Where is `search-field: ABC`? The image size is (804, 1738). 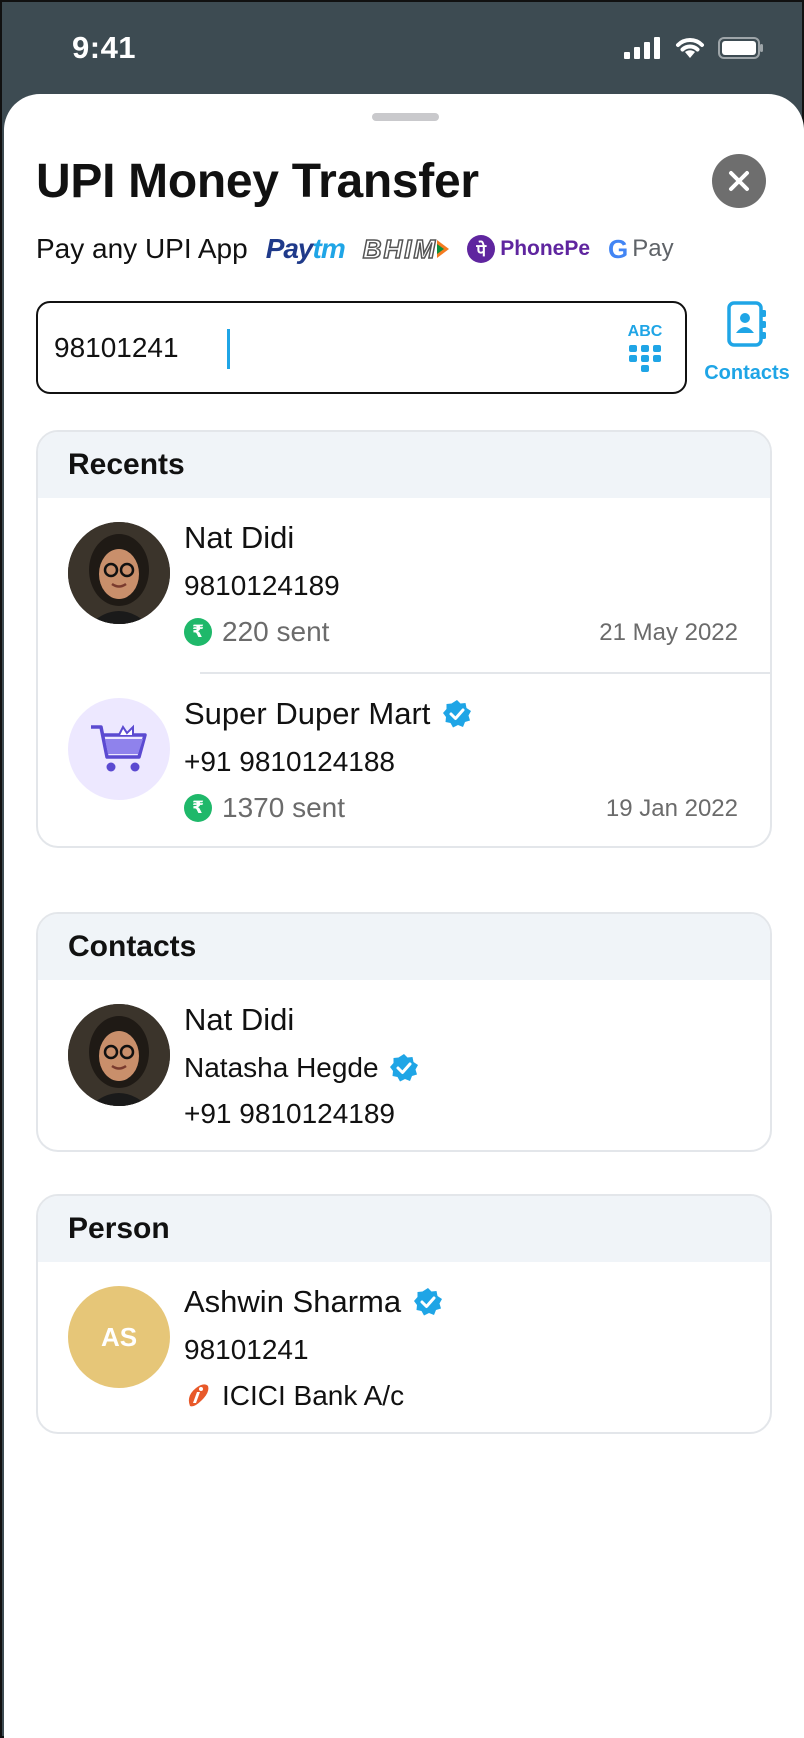
search-field: ABC is located at coordinates (361, 347).